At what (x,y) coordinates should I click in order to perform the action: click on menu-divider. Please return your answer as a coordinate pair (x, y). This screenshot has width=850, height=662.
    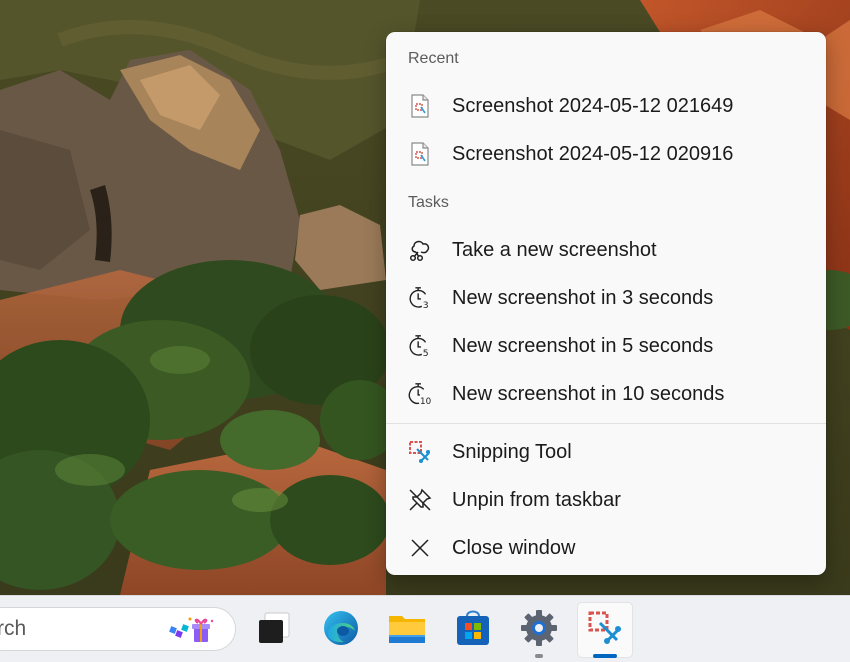
    Looking at the image, I should click on (606, 423).